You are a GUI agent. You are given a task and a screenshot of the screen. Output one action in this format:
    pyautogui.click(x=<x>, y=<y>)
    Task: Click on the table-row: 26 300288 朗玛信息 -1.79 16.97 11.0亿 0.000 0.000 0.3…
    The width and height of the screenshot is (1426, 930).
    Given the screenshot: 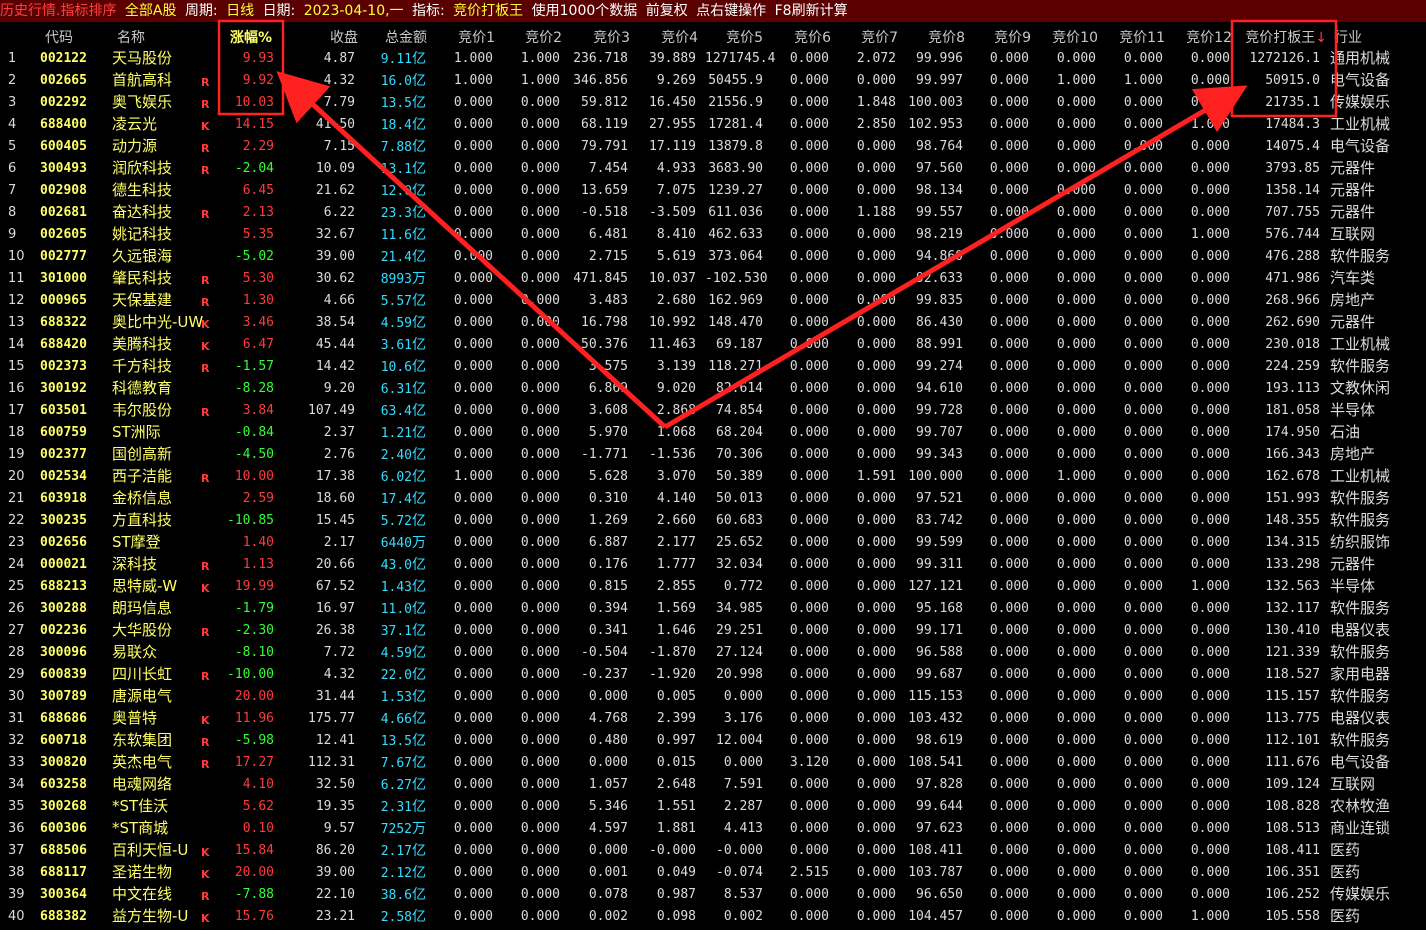 What is the action you would take?
    pyautogui.click(x=713, y=609)
    